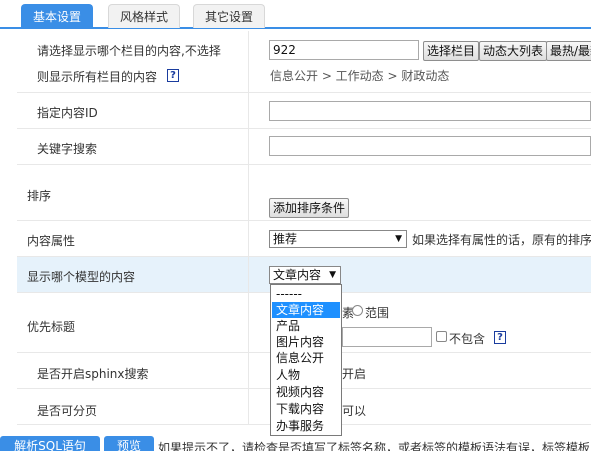  What do you see at coordinates (133, 238) in the screenshot?
I see `row-label: 内容属性` at bounding box center [133, 238].